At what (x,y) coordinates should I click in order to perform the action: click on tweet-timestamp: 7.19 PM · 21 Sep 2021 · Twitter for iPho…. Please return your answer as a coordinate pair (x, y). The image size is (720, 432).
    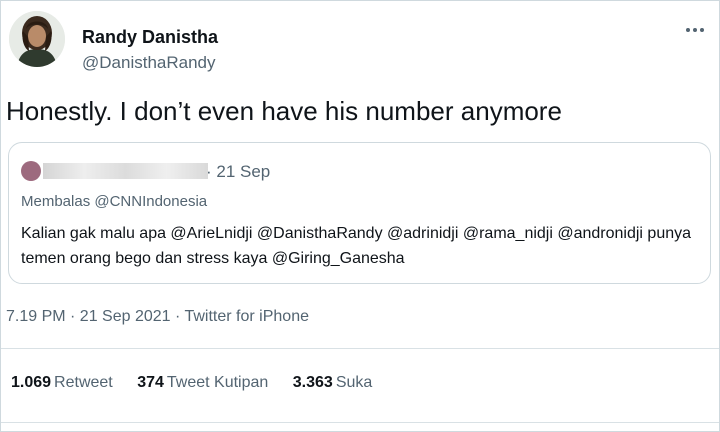
    Looking at the image, I should click on (157, 317).